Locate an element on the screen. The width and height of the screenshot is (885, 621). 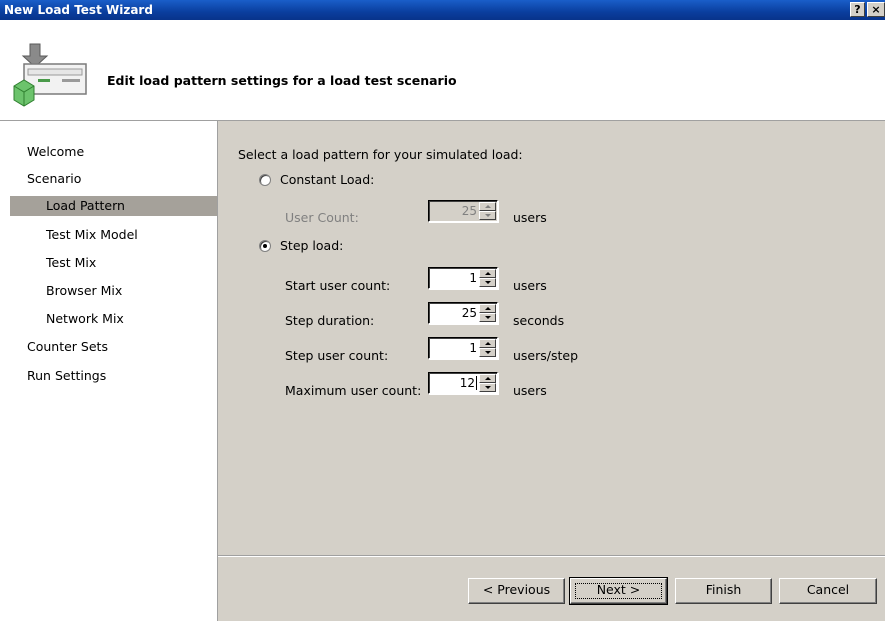
step-load-label: Step load: is located at coordinates (311, 246).